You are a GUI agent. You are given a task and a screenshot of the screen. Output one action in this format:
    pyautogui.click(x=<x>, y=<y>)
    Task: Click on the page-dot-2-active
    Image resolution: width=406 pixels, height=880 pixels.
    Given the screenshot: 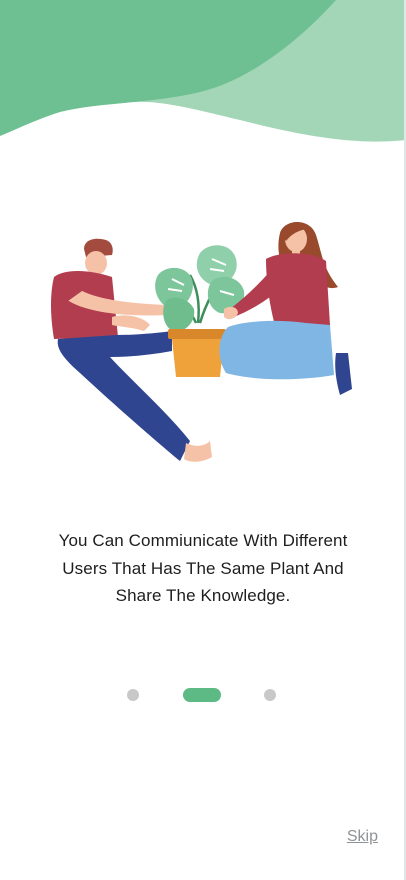 What is the action you would take?
    pyautogui.click(x=202, y=695)
    